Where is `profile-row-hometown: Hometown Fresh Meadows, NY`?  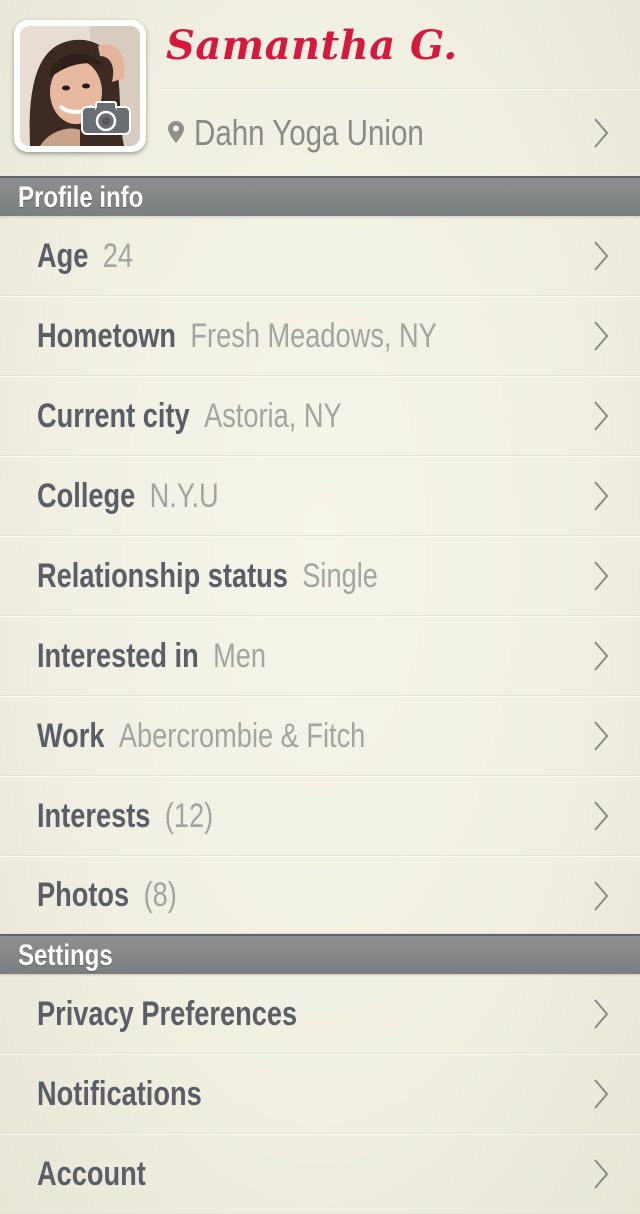
profile-row-hometown: Hometown Fresh Meadows, NY is located at coordinates (320, 336).